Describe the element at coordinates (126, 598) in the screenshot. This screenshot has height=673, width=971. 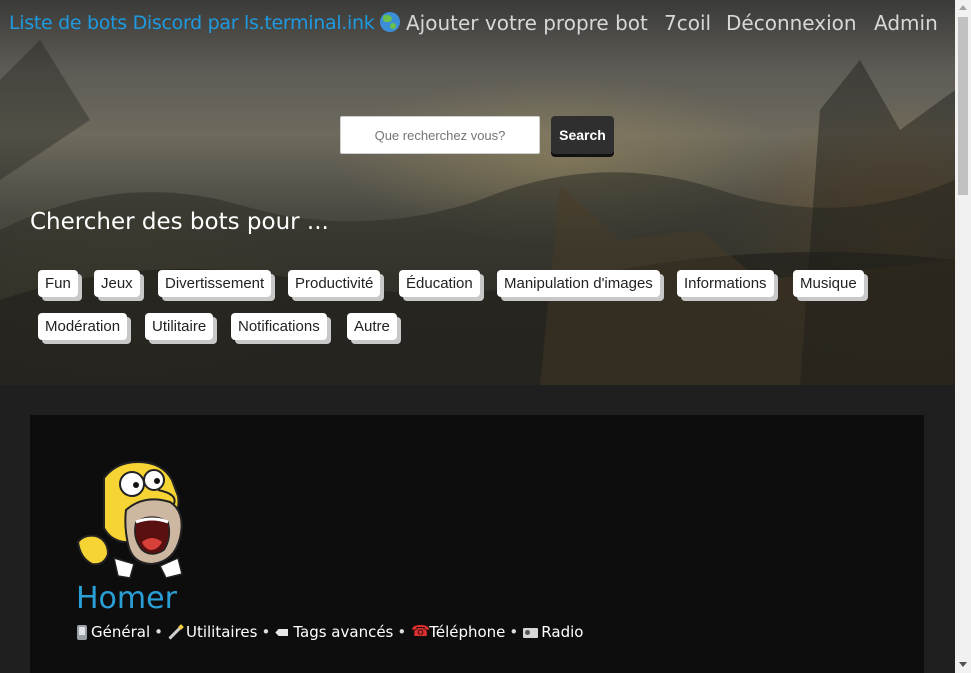
I see `bot-name: Homer` at that location.